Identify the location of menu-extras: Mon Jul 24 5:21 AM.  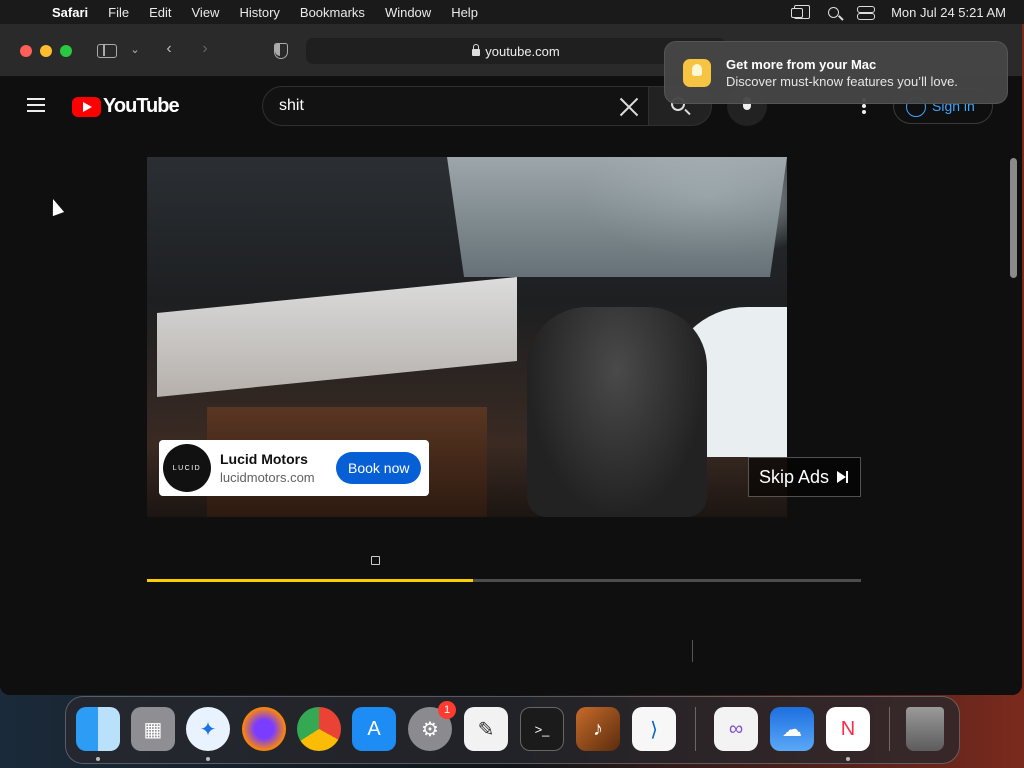
(898, 12).